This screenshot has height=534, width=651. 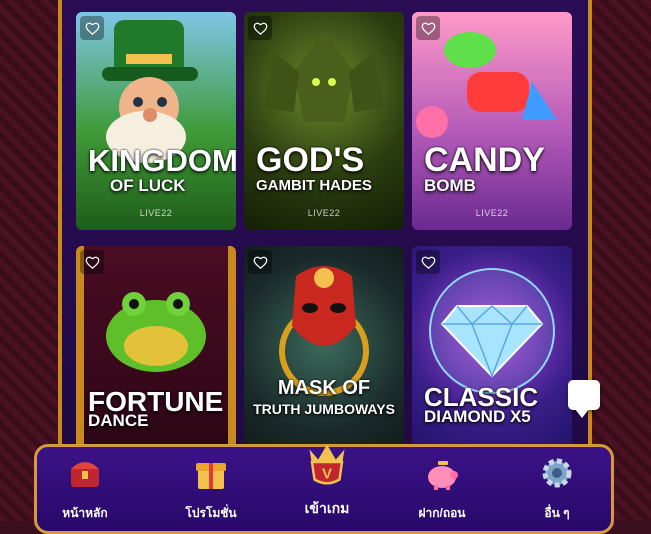 What do you see at coordinates (557, 473) in the screenshot?
I see `gear-icon` at bounding box center [557, 473].